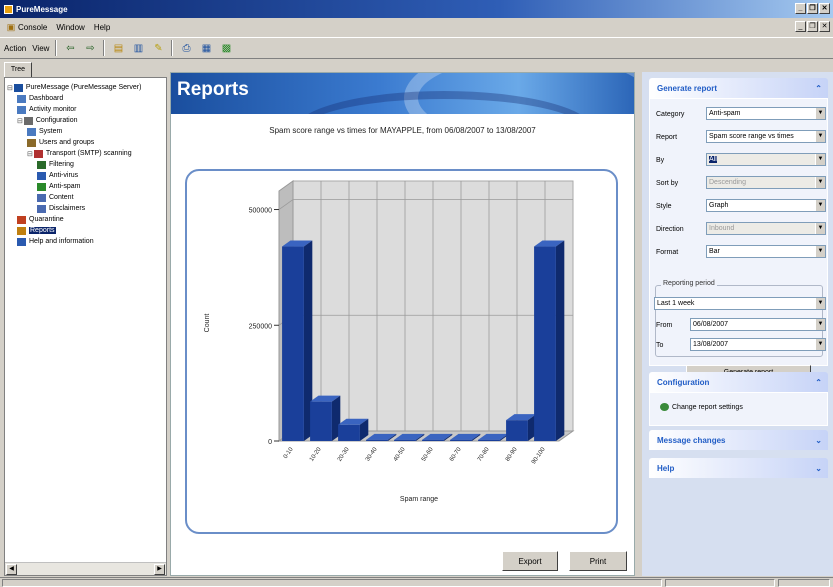  I want to click on help-topics-icon: ✎, so click(158, 48).